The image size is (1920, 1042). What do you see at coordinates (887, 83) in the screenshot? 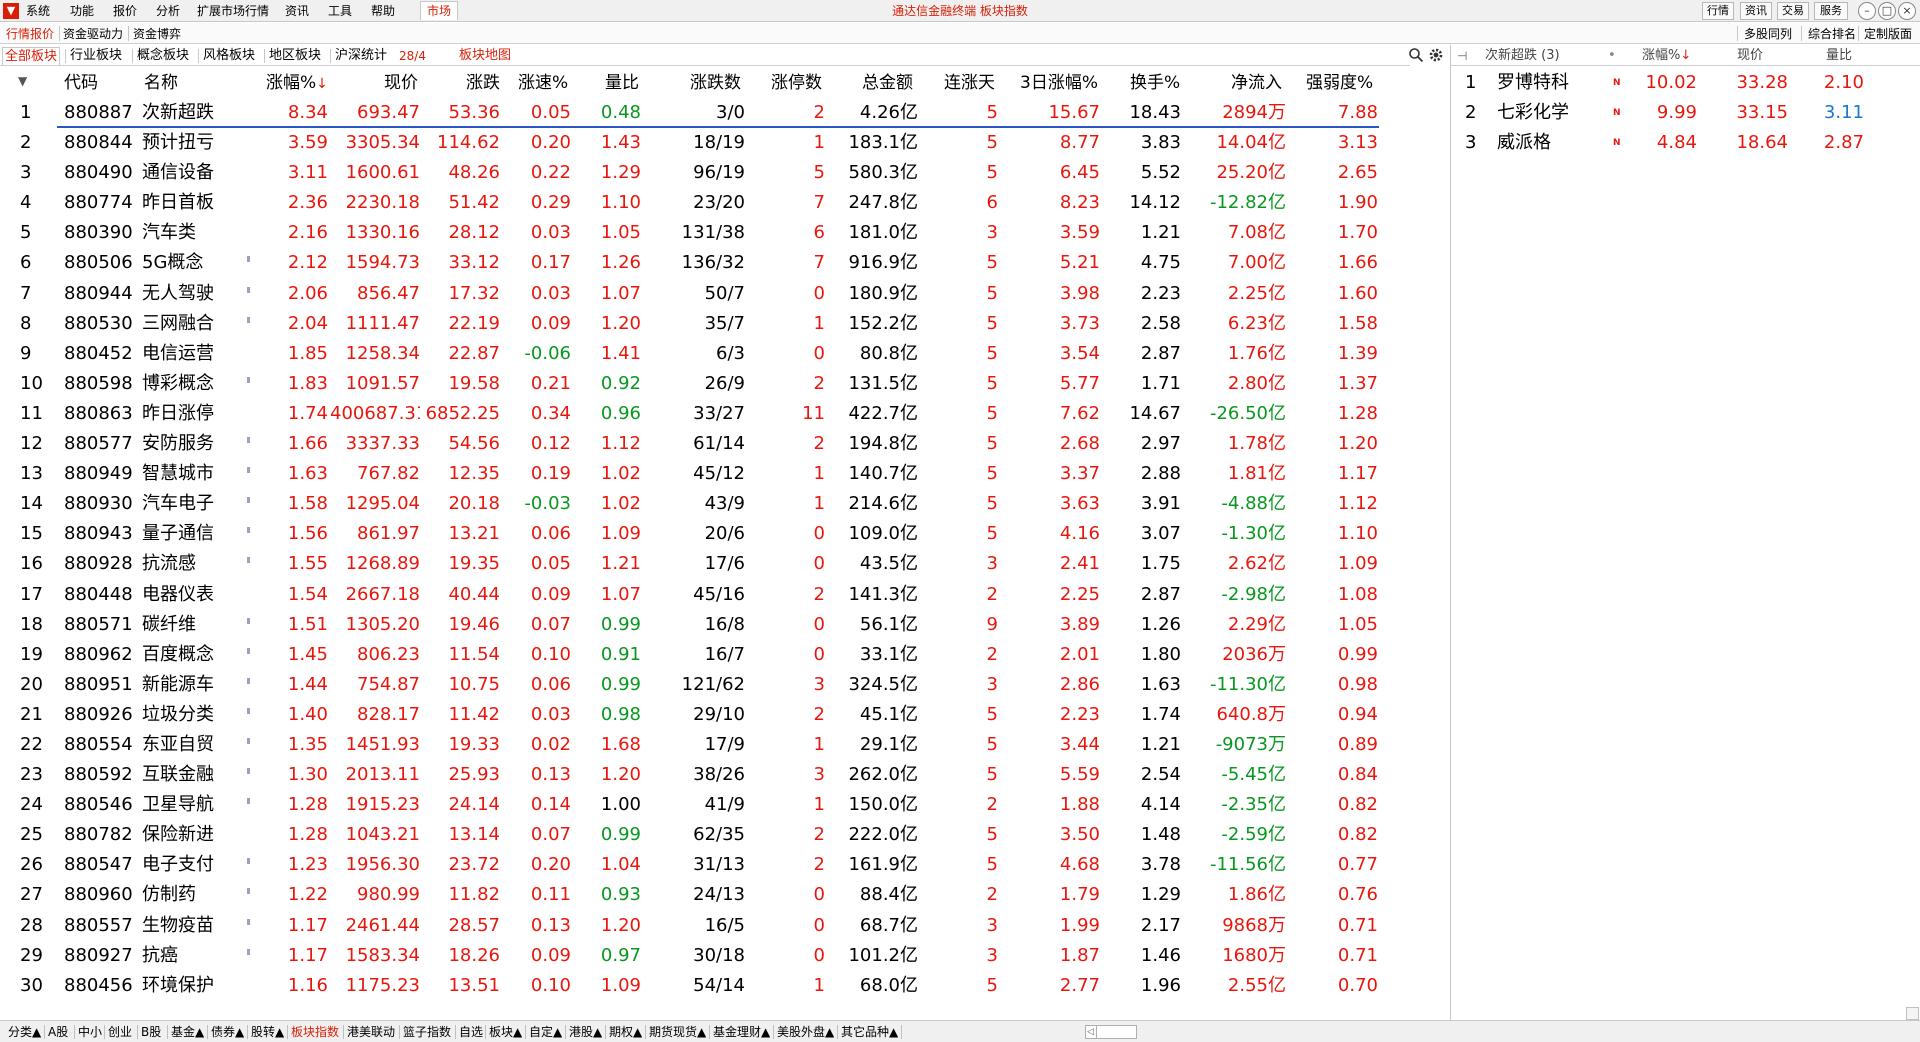
I see `column-header-amount: 总金额` at bounding box center [887, 83].